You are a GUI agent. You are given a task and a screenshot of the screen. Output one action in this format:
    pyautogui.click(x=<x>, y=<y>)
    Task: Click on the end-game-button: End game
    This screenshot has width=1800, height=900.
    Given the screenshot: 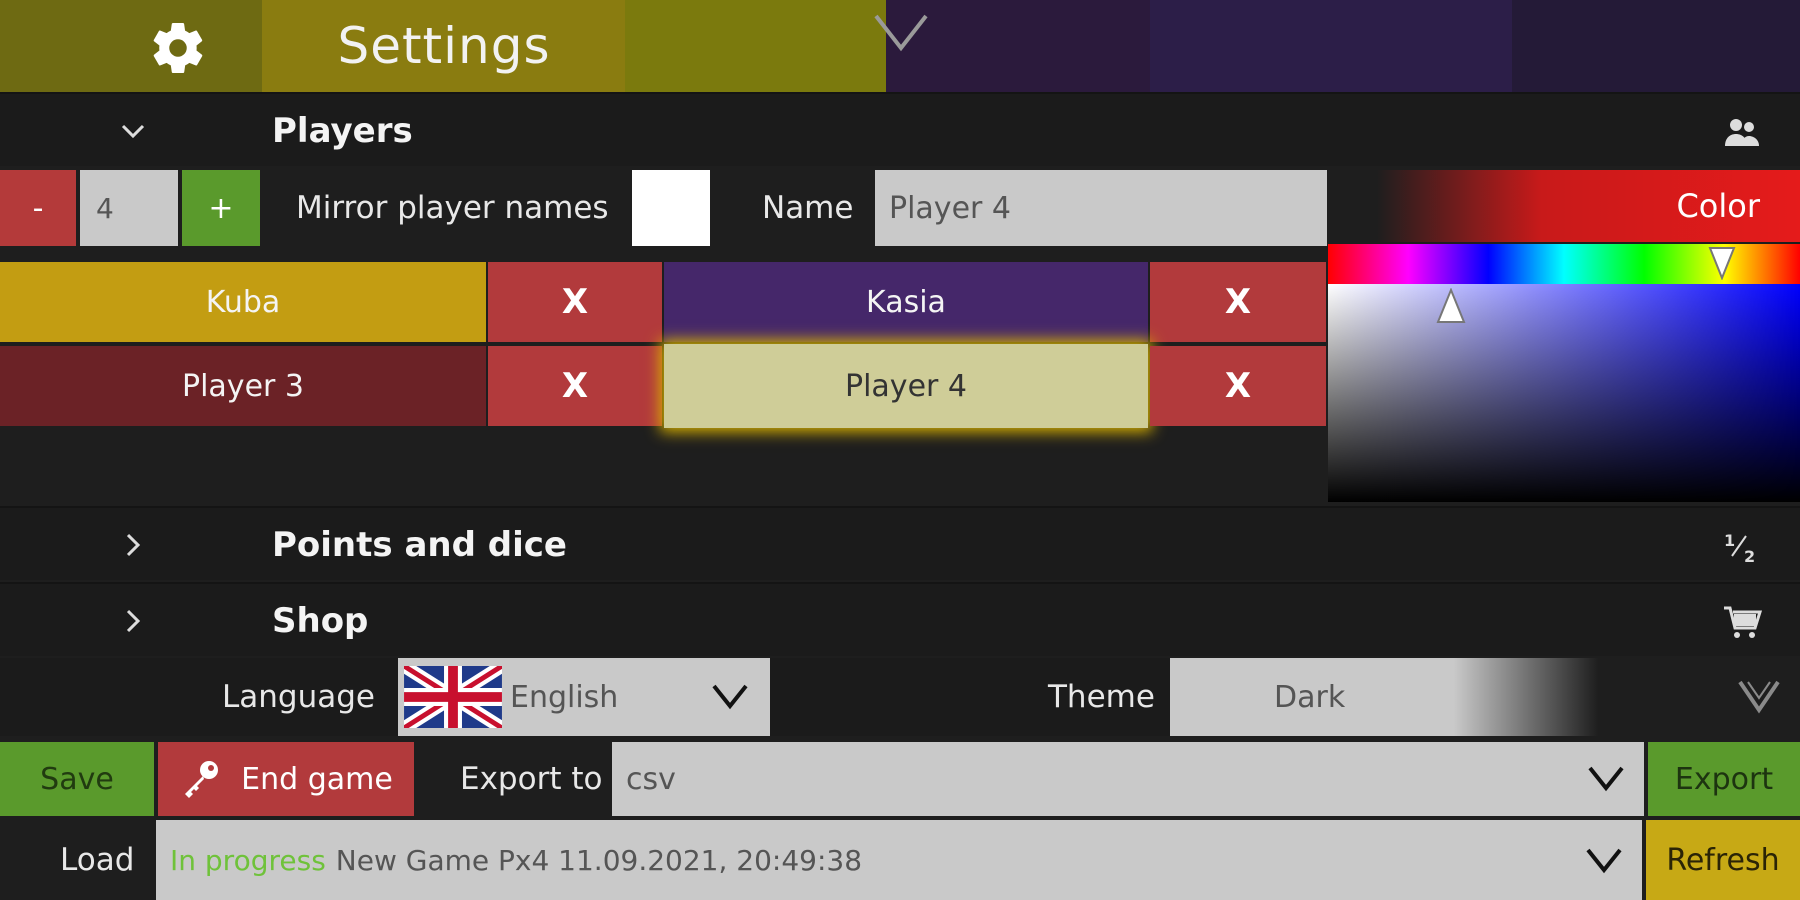 What is the action you would take?
    pyautogui.click(x=286, y=779)
    